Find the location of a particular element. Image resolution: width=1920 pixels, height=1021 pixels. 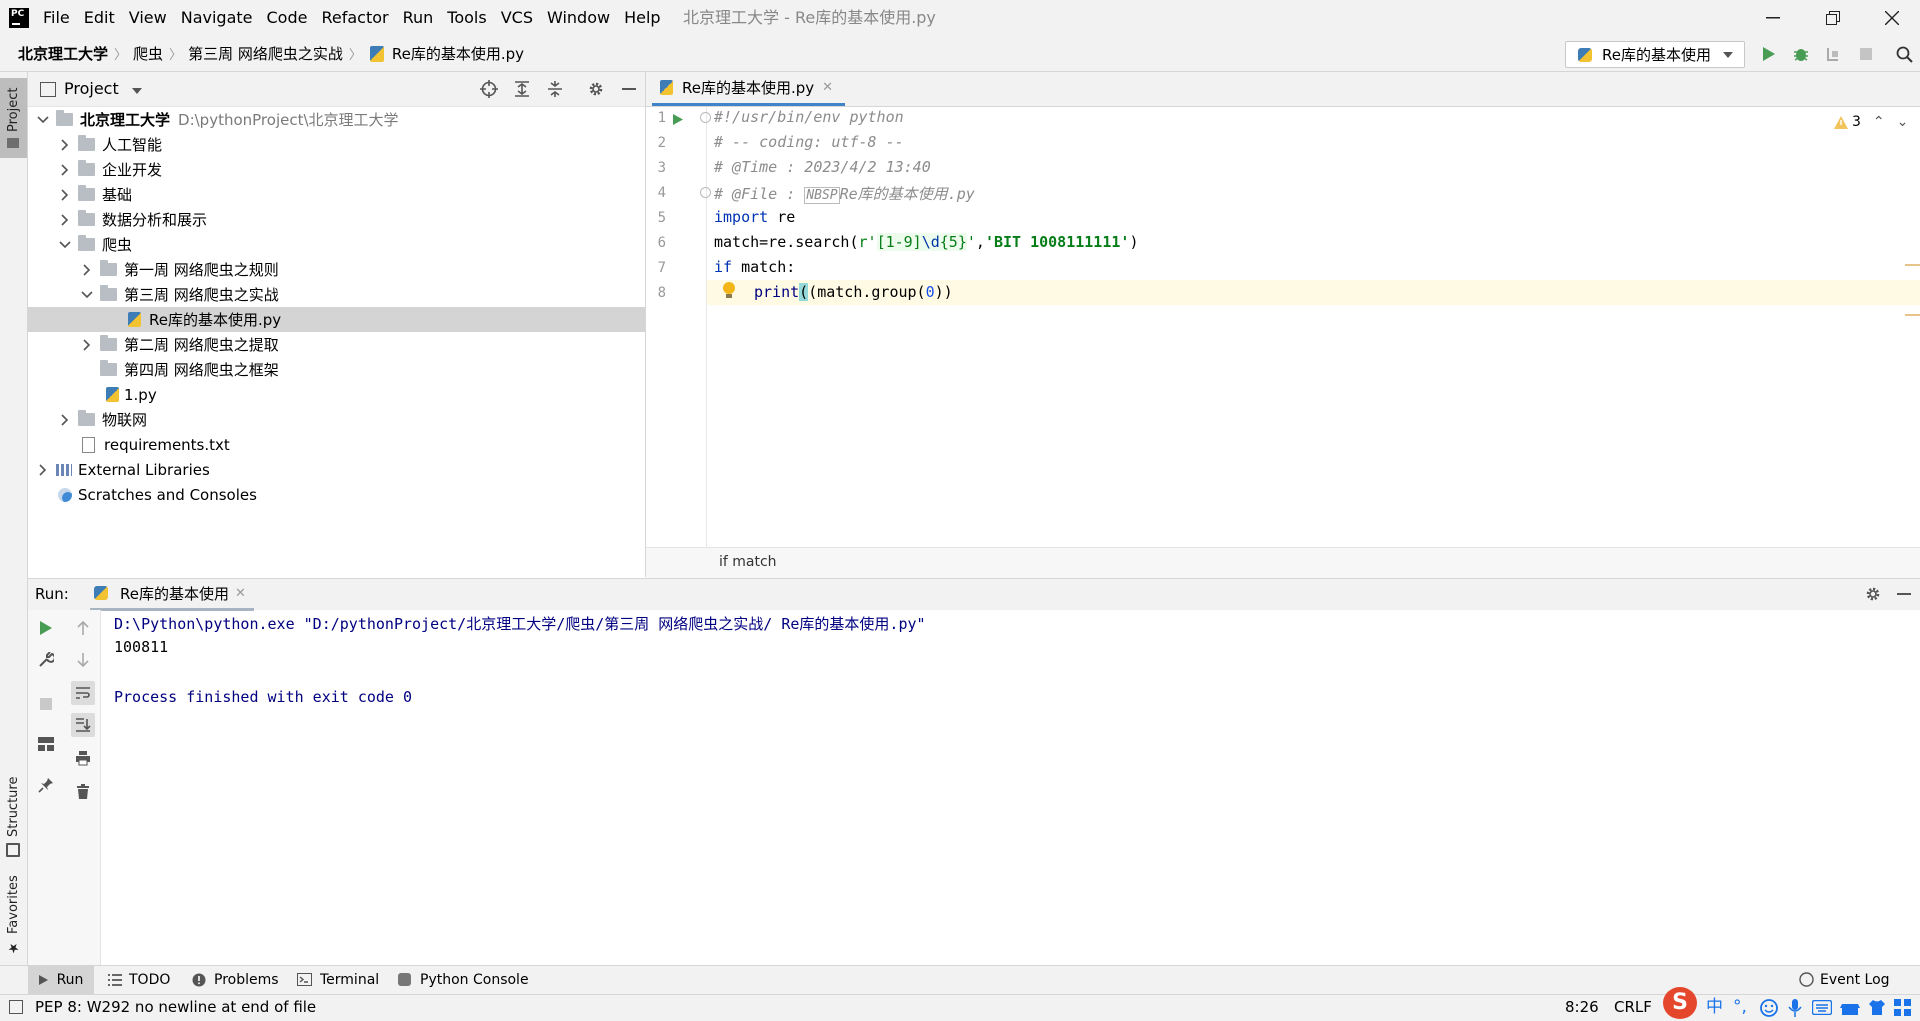

tree-node-folder: 爬虫 is located at coordinates (336, 244).